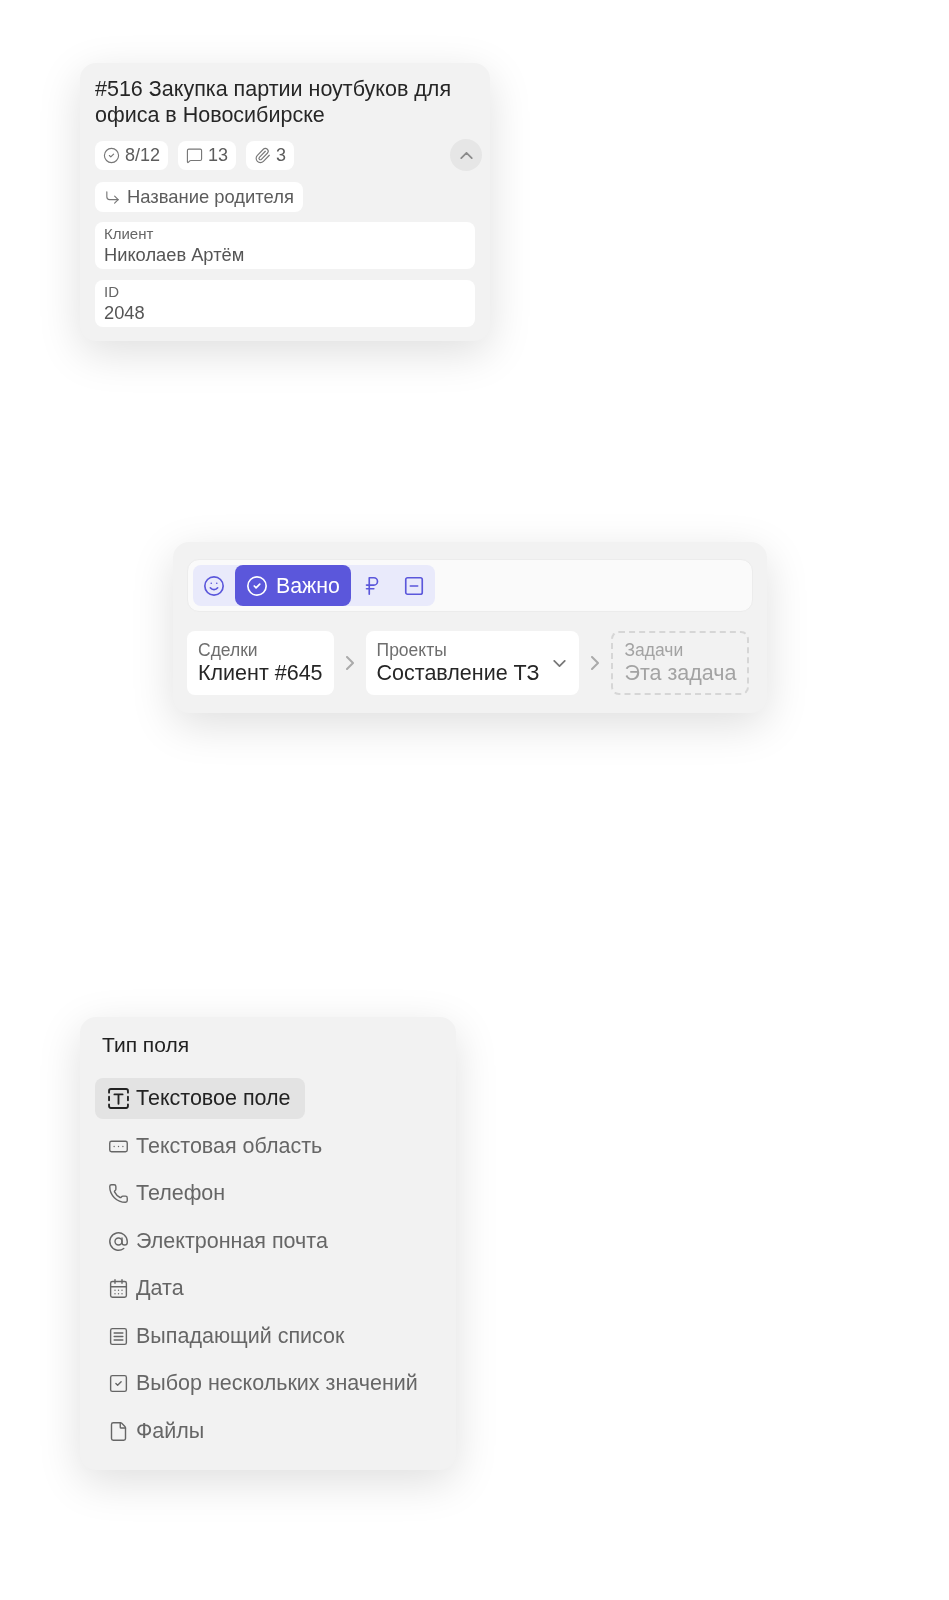 This screenshot has width=949, height=1600. Describe the element at coordinates (199, 197) in the screenshot. I see `parent-link: Название родителя` at that location.